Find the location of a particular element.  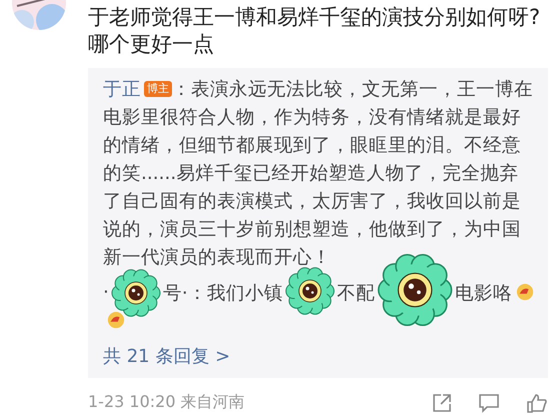

timestamp: 1-23 10:20 来自河南 is located at coordinates (167, 402).